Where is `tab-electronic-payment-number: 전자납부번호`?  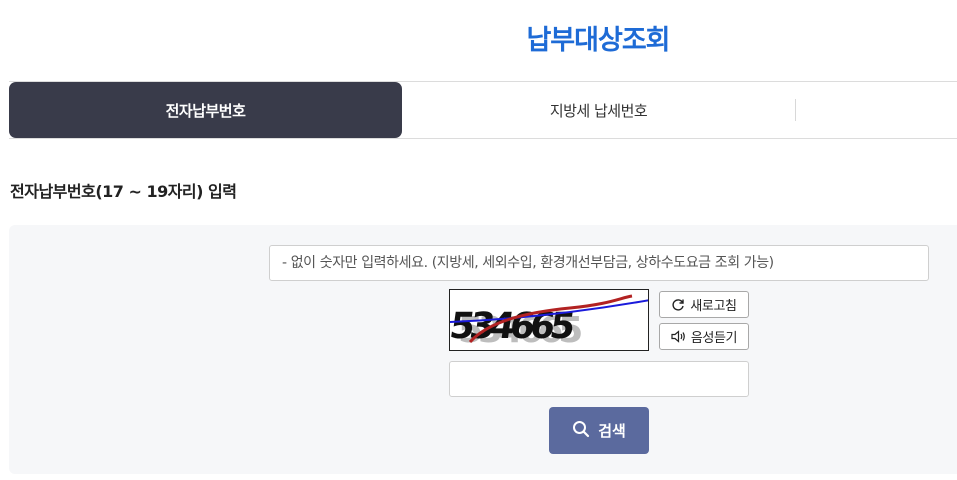
tab-electronic-payment-number: 전자납부번호 is located at coordinates (205, 110).